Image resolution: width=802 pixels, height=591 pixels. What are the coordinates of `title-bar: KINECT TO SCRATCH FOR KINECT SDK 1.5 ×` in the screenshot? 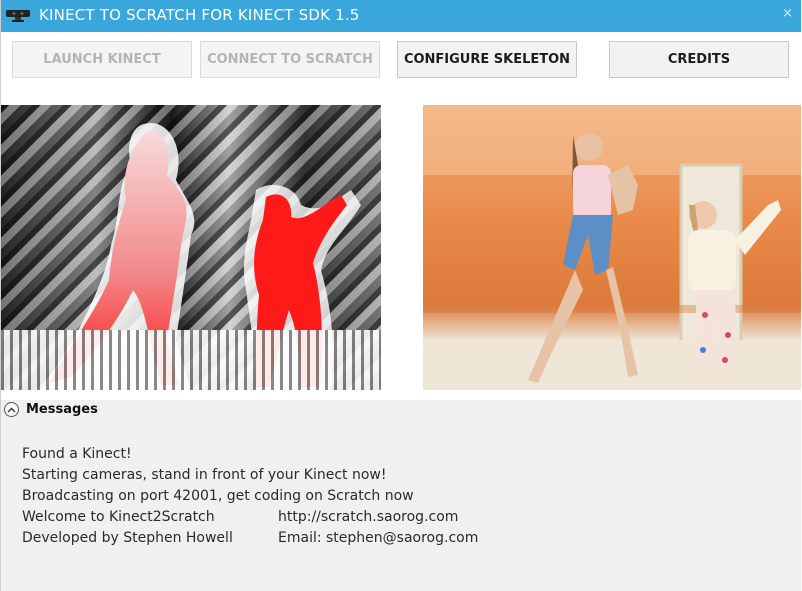 It's located at (401, 16).